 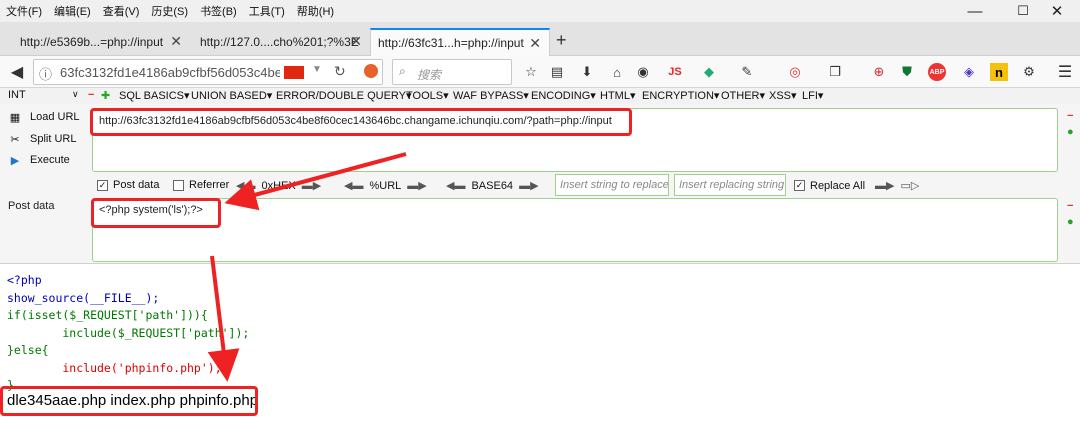 What do you see at coordinates (587, 72) in the screenshot?
I see `download-icon: ⬇` at bounding box center [587, 72].